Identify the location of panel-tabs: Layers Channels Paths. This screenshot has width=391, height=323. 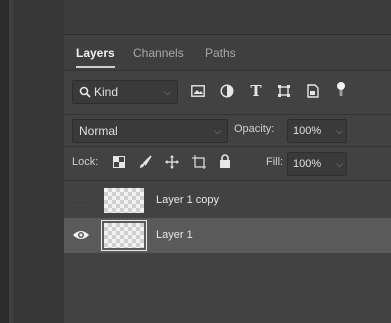
(227, 53).